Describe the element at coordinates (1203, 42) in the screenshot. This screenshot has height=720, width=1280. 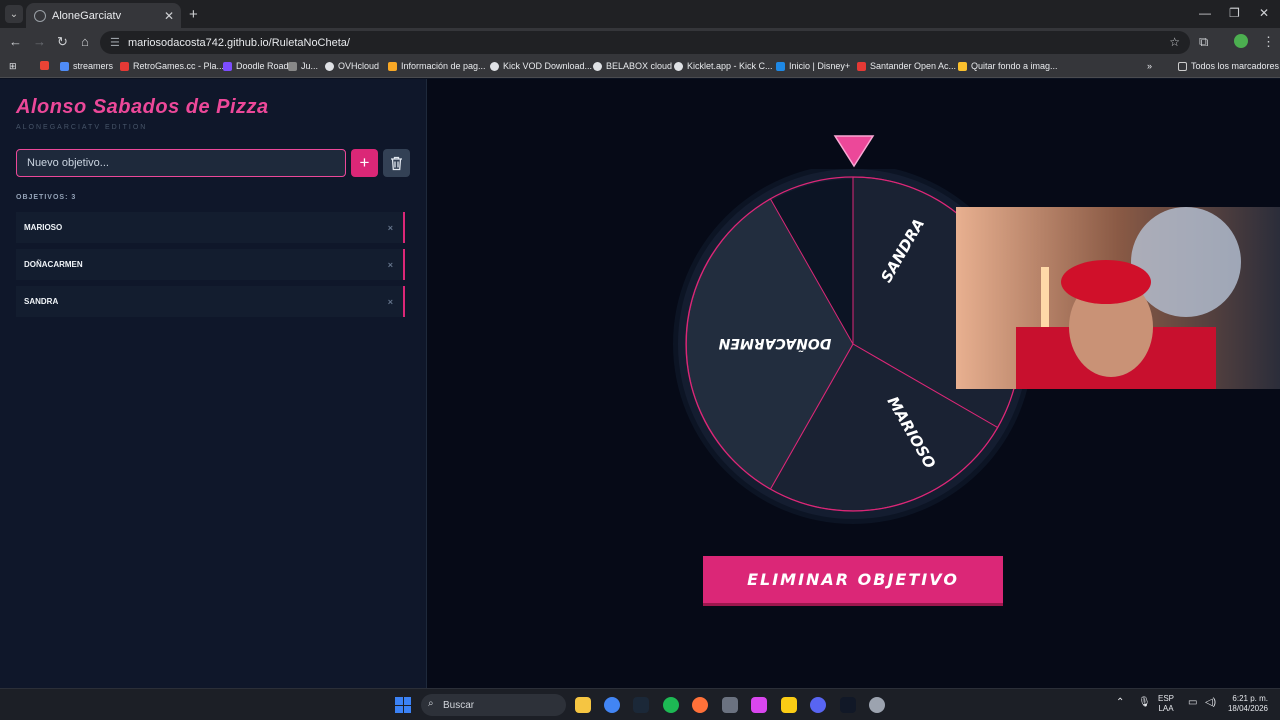
I see `extensions-icon: ⧉` at that location.